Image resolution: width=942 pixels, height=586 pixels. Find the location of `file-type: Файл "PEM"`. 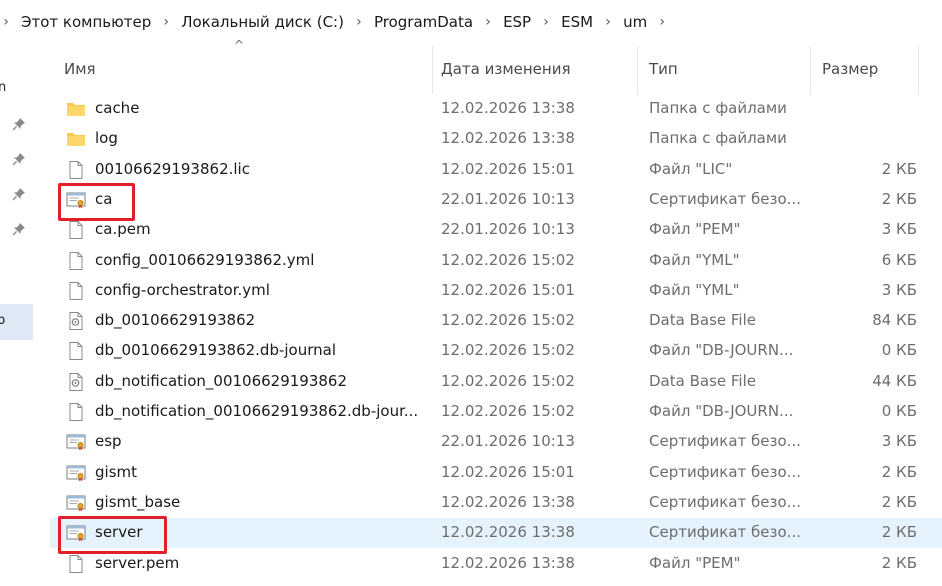

file-type: Файл "PEM" is located at coordinates (695, 229).